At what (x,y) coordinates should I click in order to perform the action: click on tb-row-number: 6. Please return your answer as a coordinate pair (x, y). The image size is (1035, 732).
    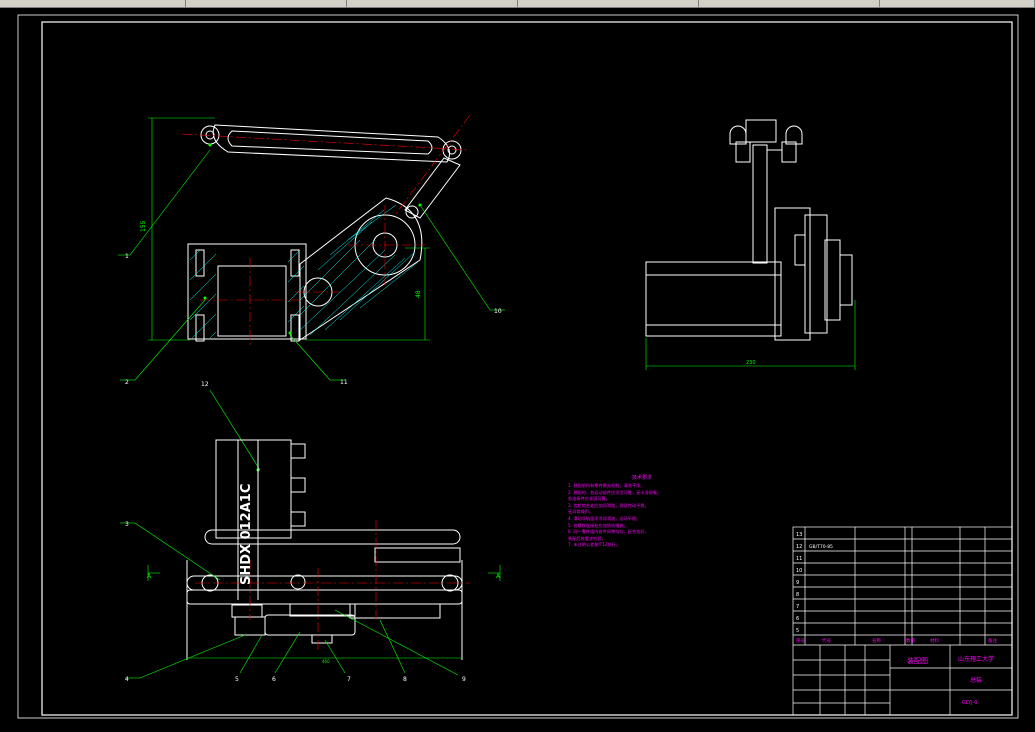
    Looking at the image, I should click on (797, 619).